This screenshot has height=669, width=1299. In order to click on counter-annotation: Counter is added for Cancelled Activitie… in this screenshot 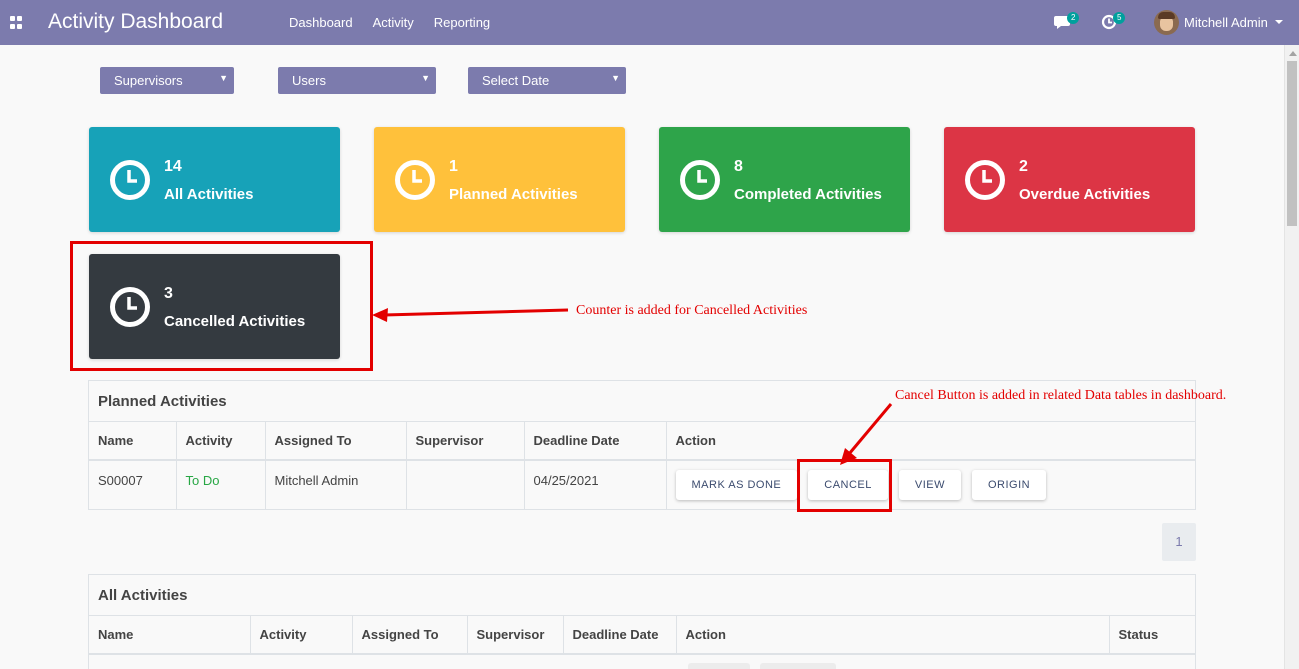, I will do `click(692, 310)`.